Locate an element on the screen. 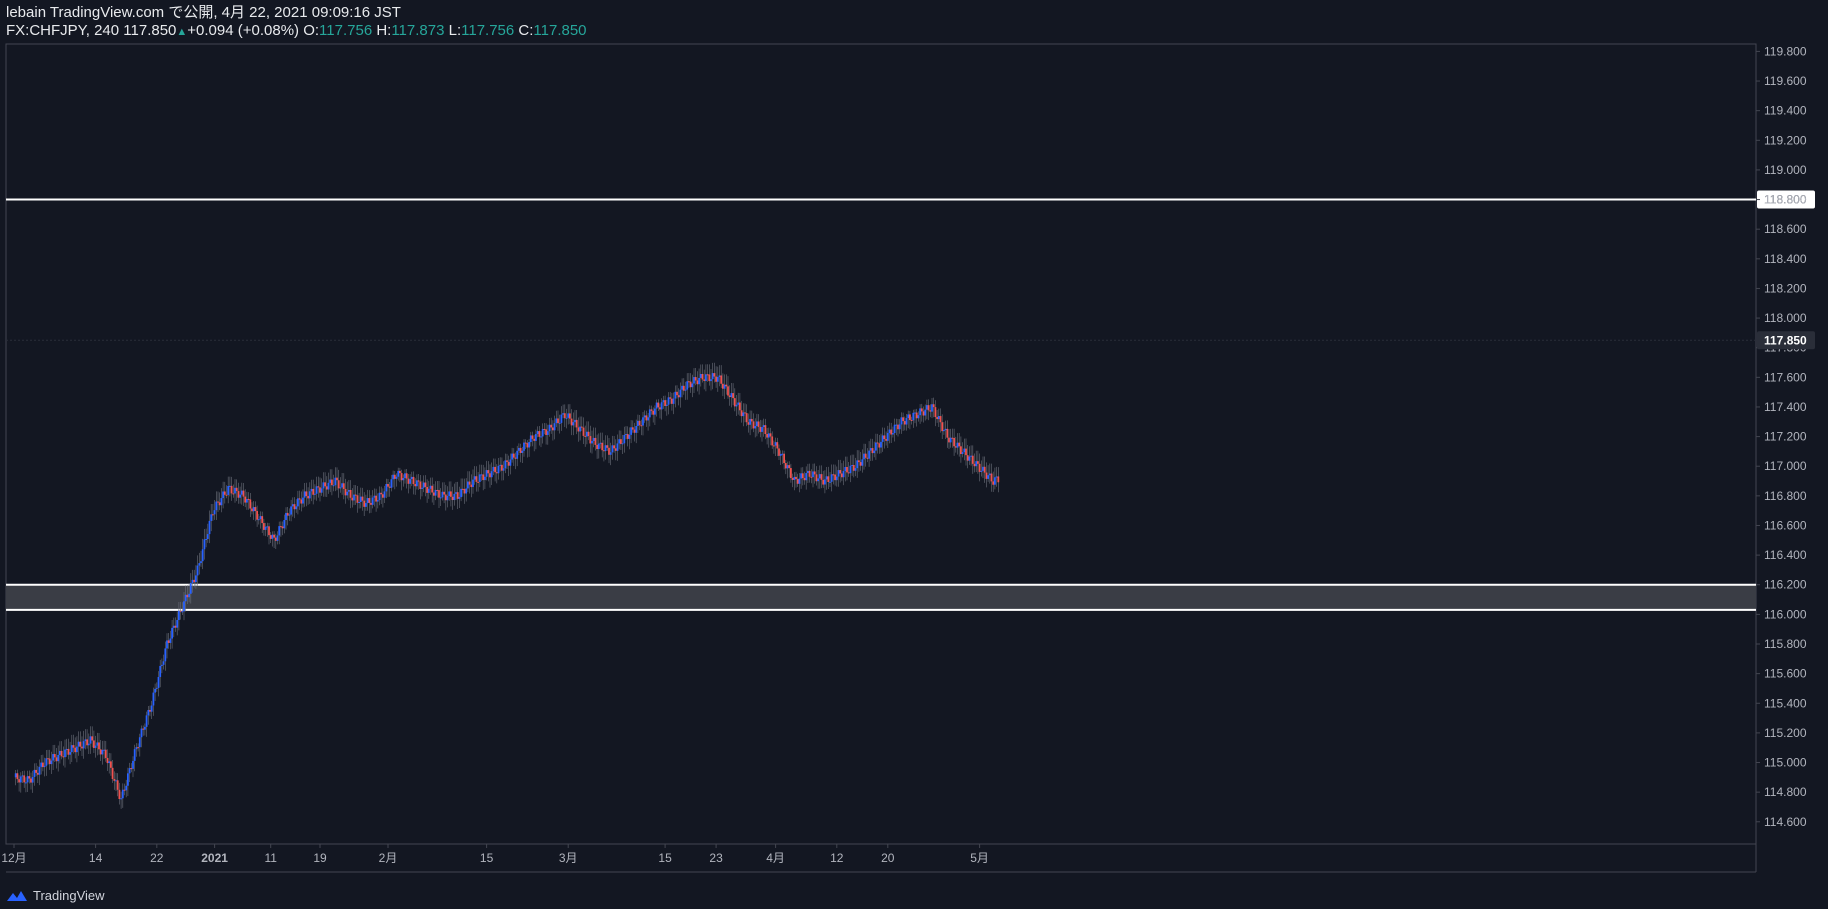 Image resolution: width=1828 pixels, height=909 pixels. time-tick-label: 23 is located at coordinates (716, 858).